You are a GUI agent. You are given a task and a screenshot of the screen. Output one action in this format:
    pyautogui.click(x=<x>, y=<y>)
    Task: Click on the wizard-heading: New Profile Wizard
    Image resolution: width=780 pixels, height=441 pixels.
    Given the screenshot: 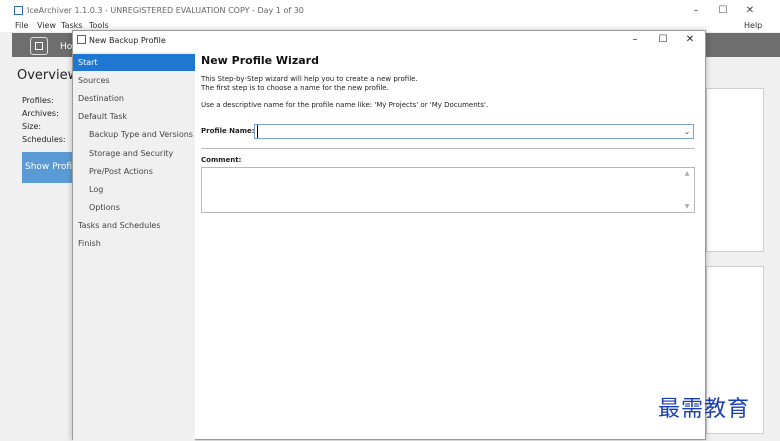 What is the action you would take?
    pyautogui.click(x=260, y=60)
    